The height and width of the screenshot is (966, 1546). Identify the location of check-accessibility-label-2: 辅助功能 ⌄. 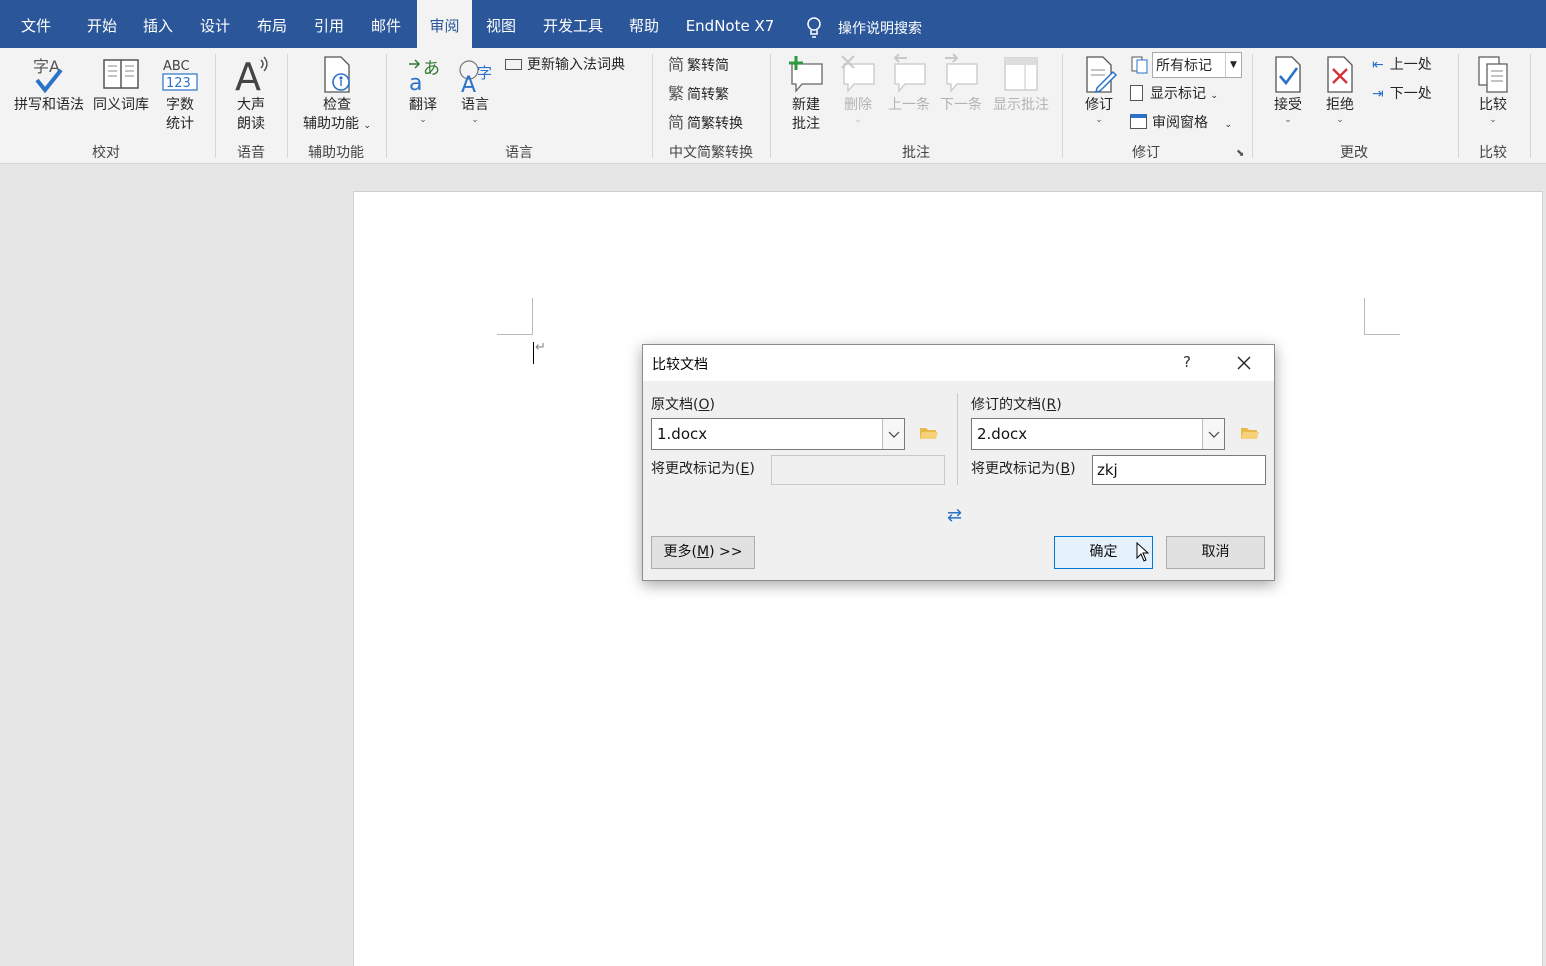
(337, 124).